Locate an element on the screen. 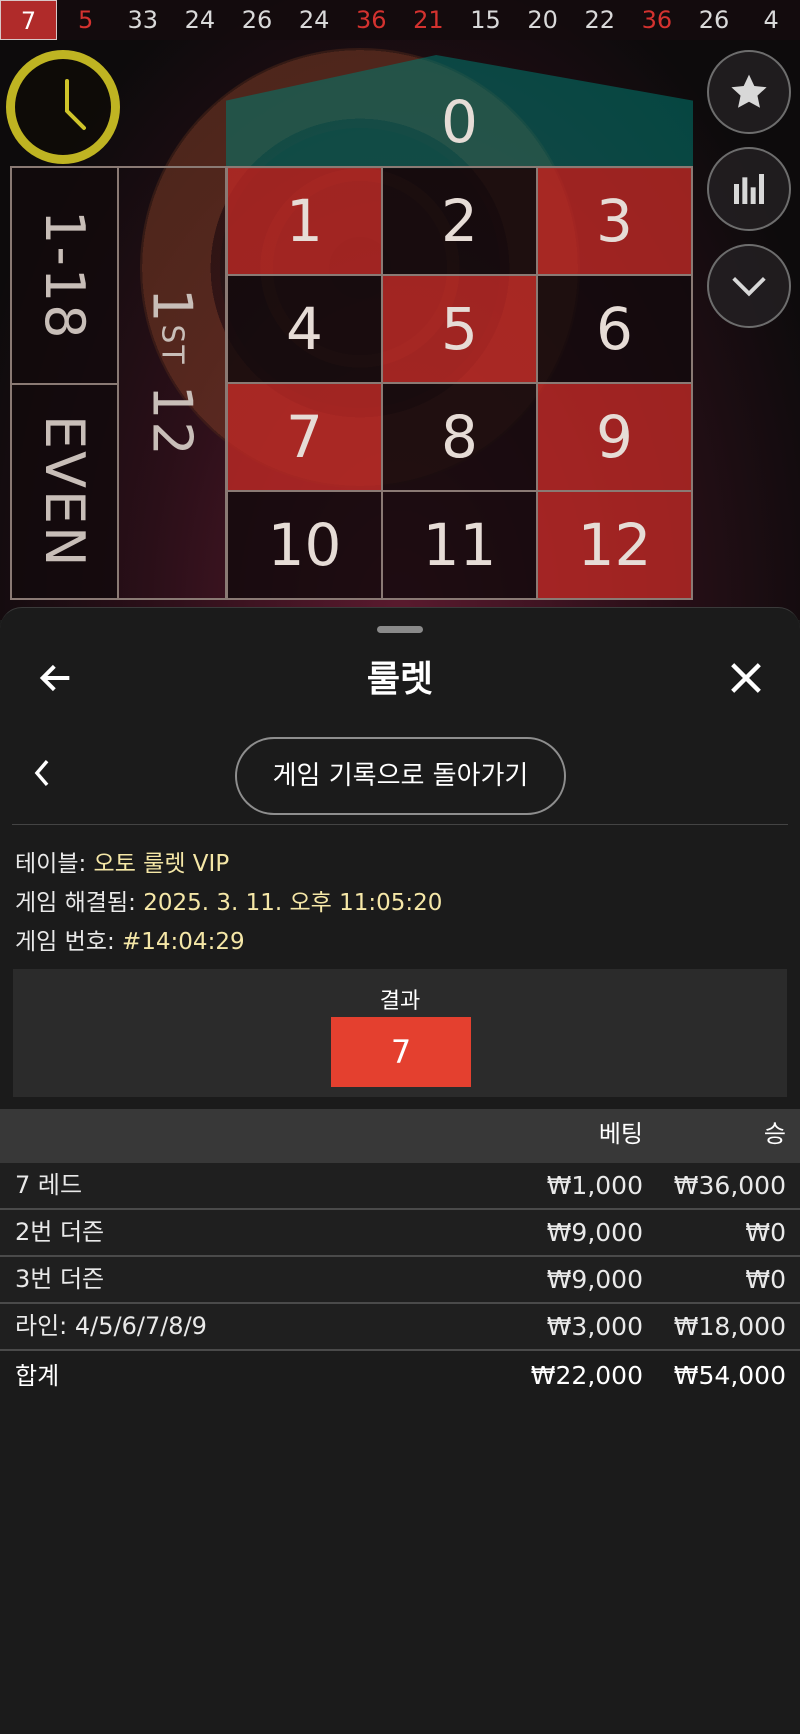 This screenshot has height=1734, width=800. dozen-number: 1 is located at coordinates (172, 306).